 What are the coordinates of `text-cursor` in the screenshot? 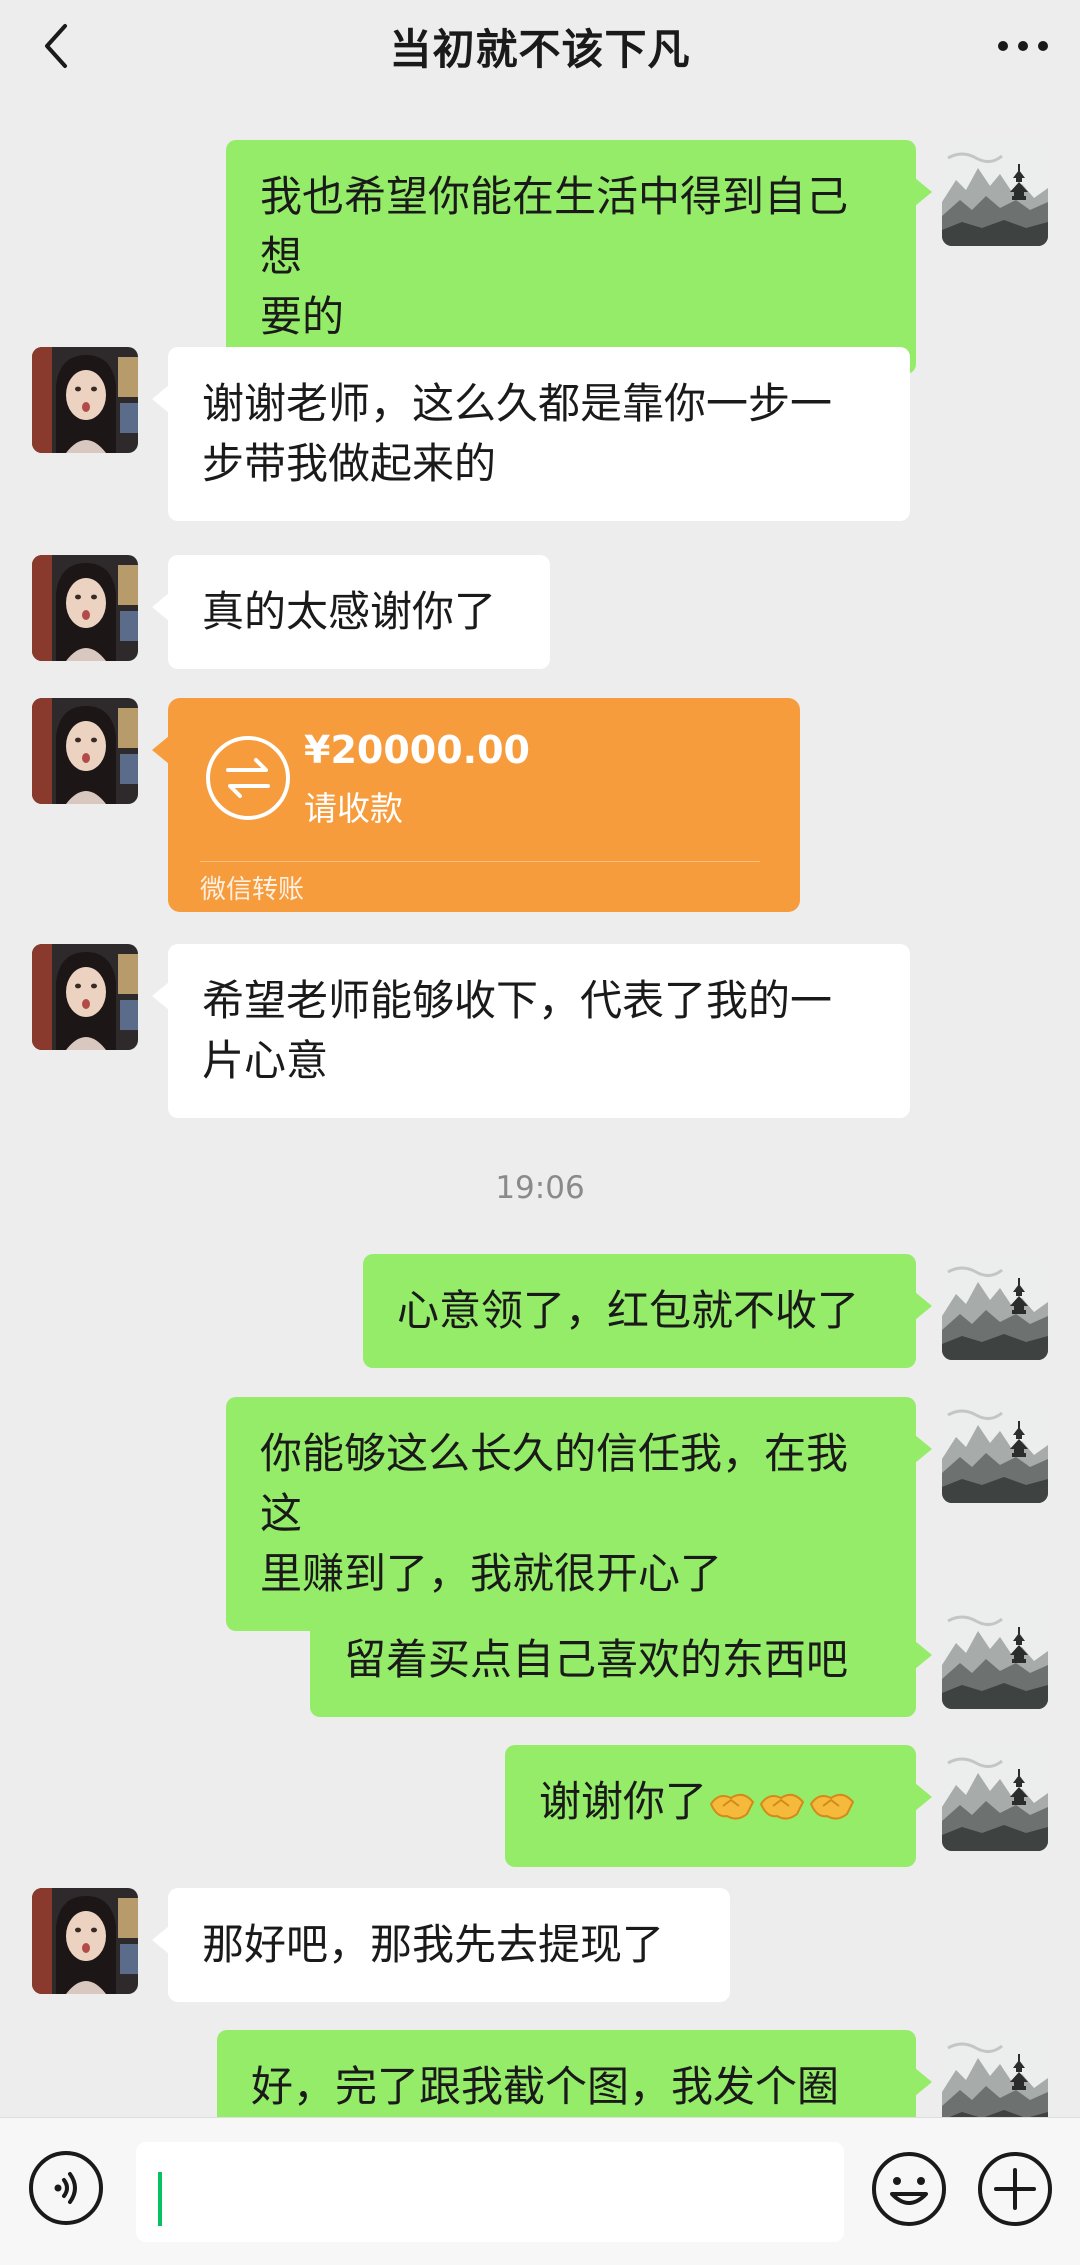 It's located at (160, 2199).